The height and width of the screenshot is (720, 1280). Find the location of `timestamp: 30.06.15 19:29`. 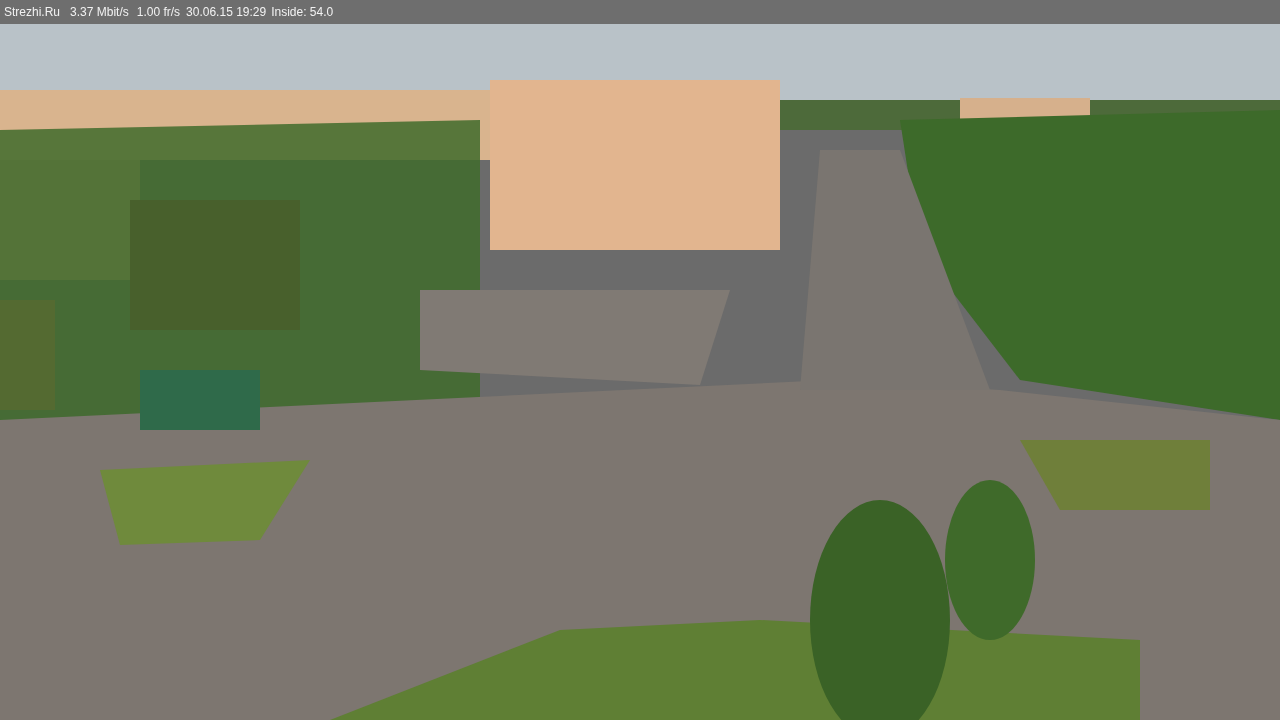

timestamp: 30.06.15 19:29 is located at coordinates (226, 12).